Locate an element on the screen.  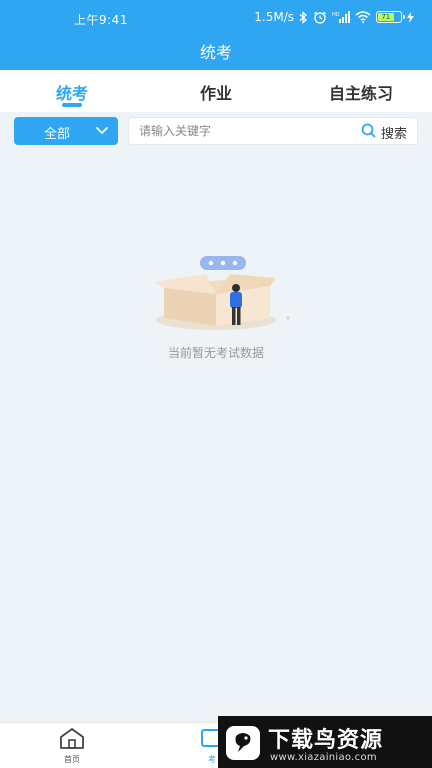
app-header: 上午9:41 1.5M/s HD 71 统考 is located at coordinates (216, 35).